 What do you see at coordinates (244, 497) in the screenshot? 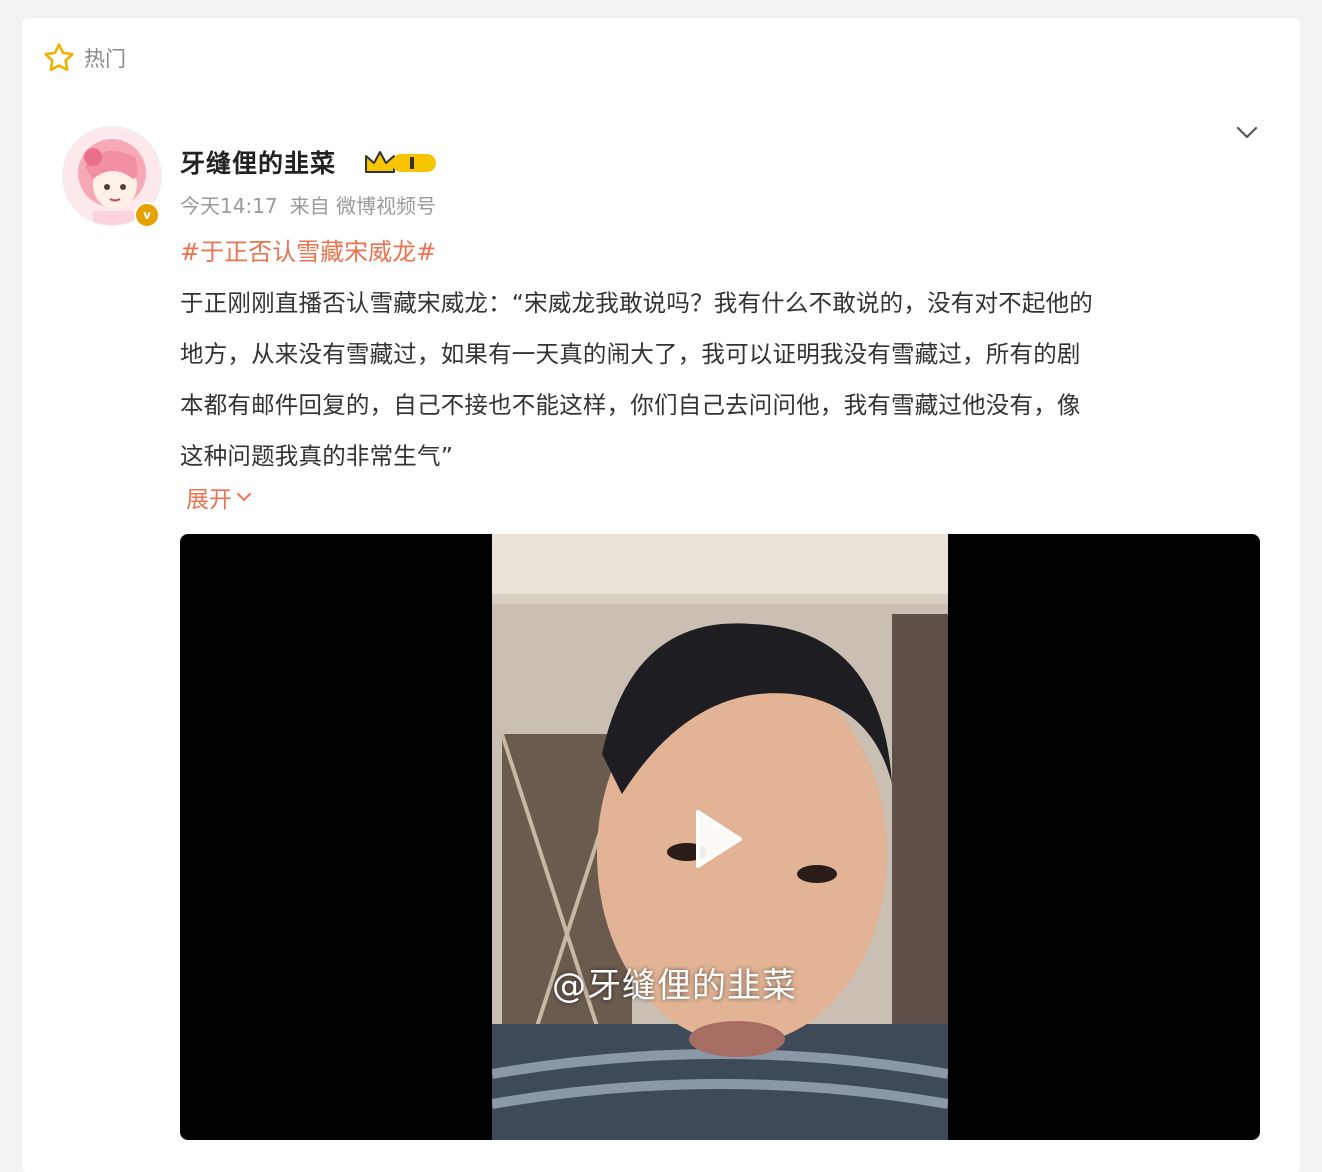
I see `chevron-down-icon` at bounding box center [244, 497].